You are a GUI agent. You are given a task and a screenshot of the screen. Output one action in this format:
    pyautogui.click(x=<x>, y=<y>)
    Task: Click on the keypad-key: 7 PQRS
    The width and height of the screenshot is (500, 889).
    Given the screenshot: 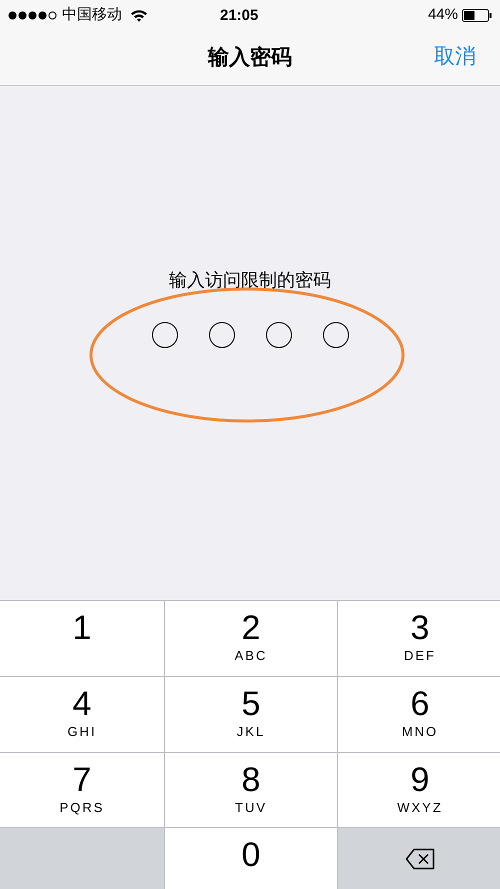 What is the action you would take?
    pyautogui.click(x=82, y=790)
    